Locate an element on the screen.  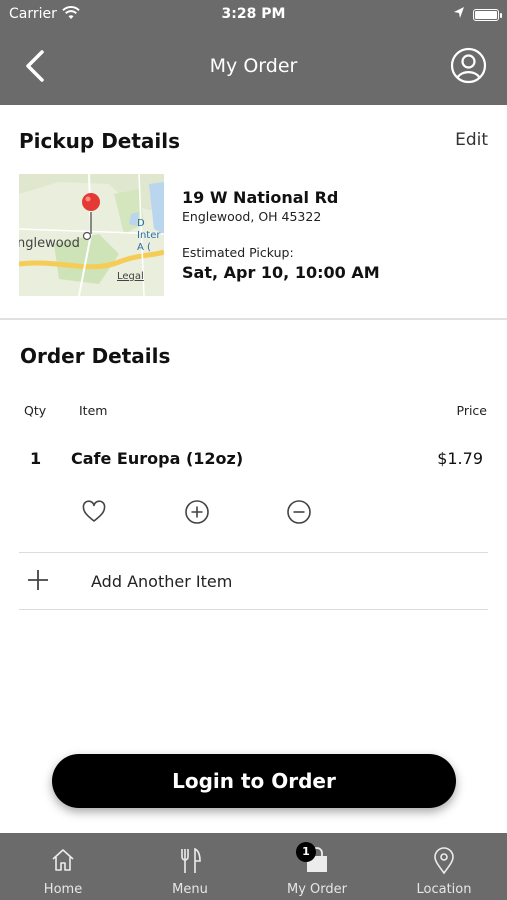
qty-column-header: Qty is located at coordinates (35, 410).